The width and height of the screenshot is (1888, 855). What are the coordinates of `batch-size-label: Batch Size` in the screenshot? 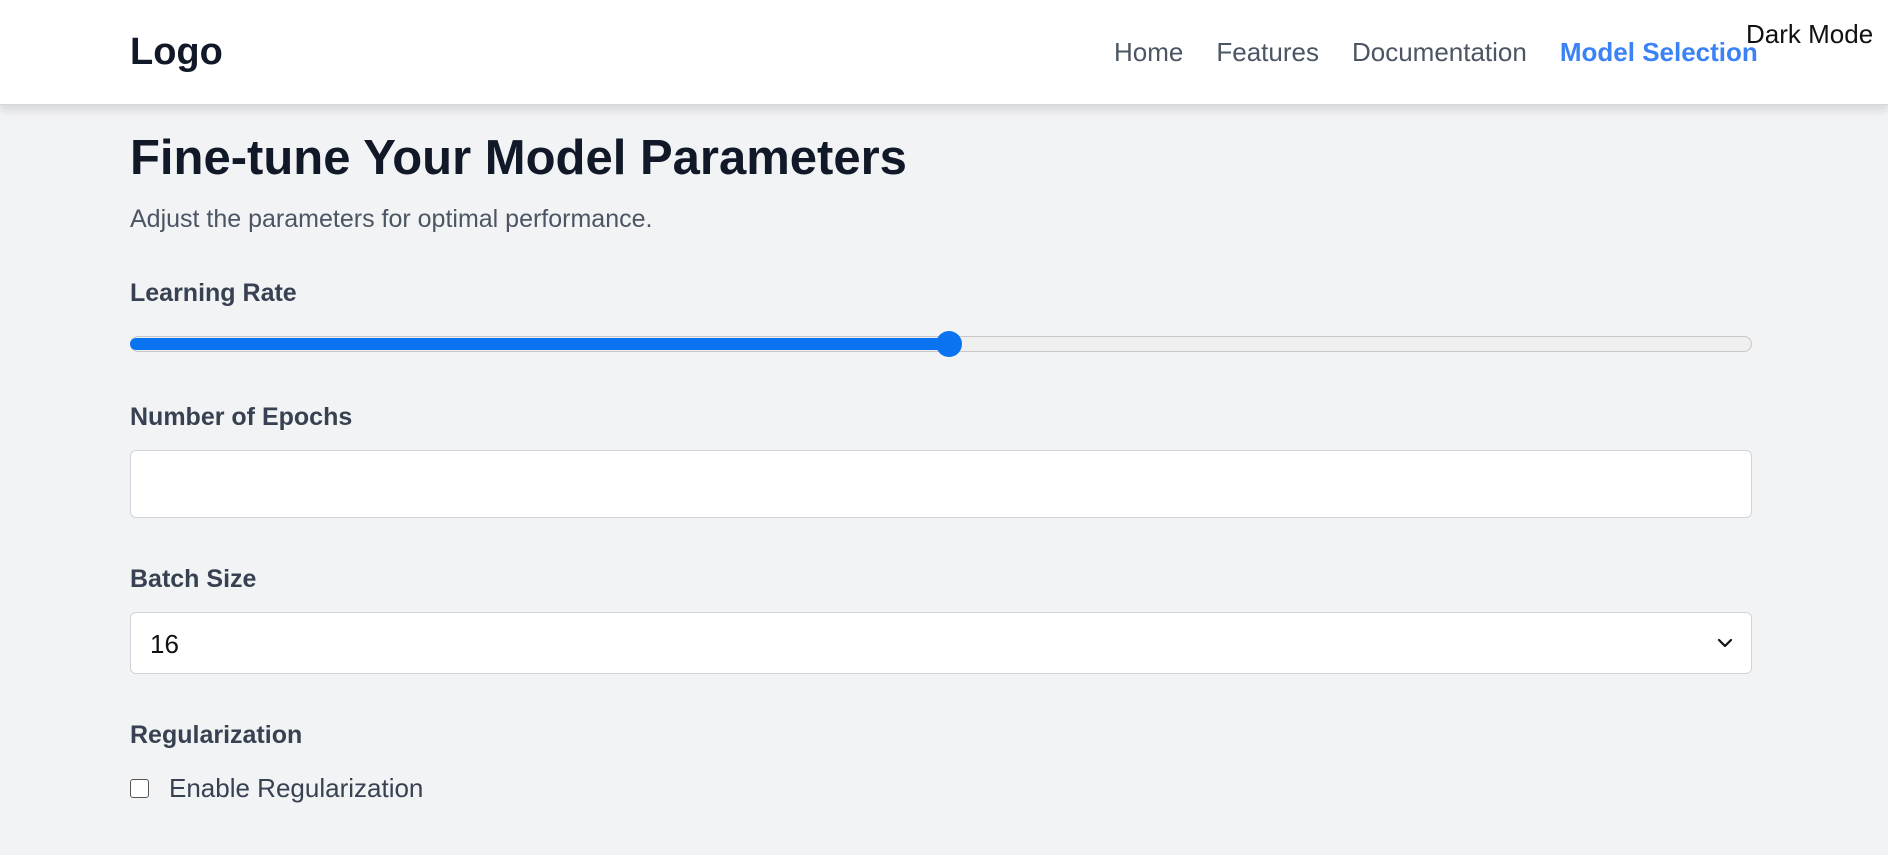 It's located at (193, 579).